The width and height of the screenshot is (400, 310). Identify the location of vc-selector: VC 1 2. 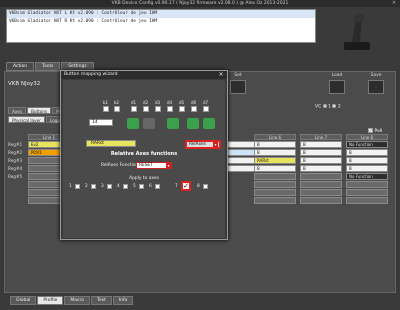
(328, 107).